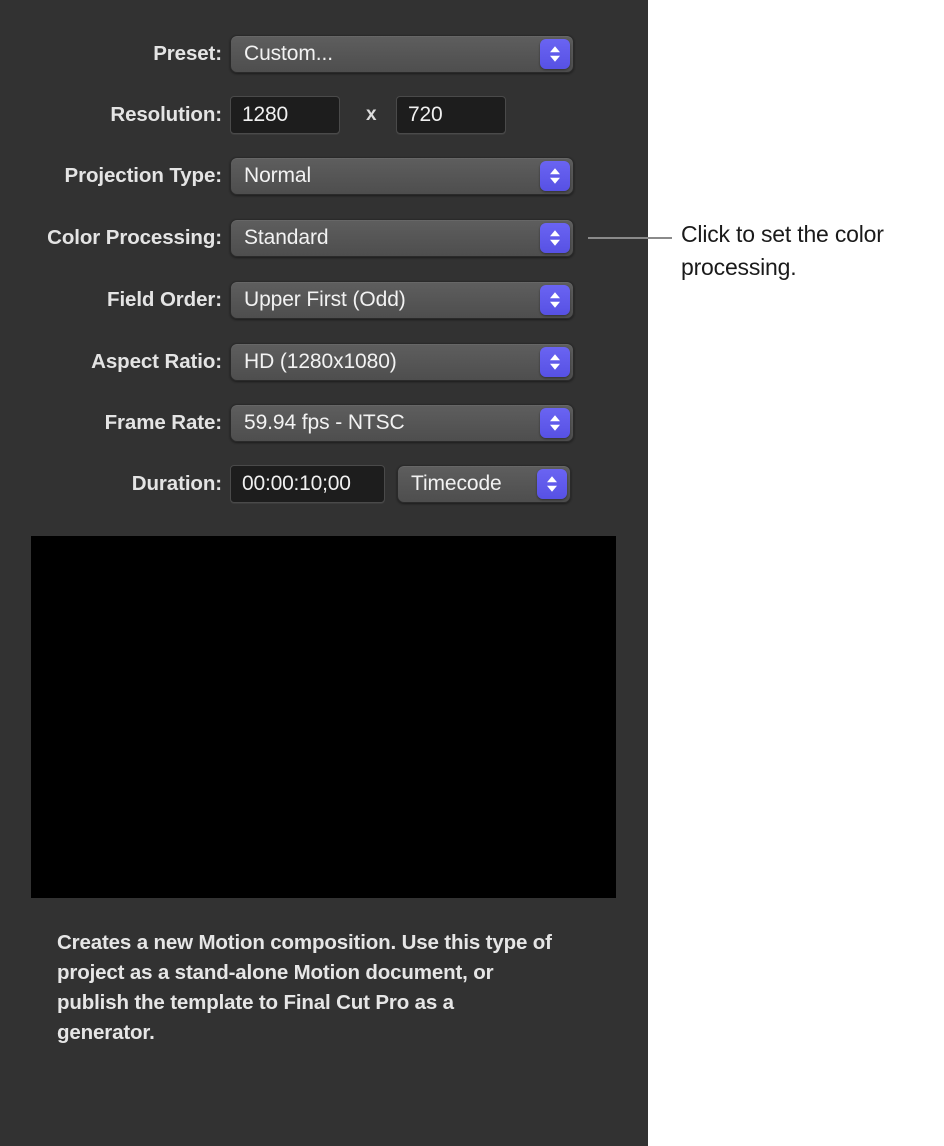 This screenshot has height=1146, width=944. Describe the element at coordinates (630, 238) in the screenshot. I see `callout-leader-line` at that location.